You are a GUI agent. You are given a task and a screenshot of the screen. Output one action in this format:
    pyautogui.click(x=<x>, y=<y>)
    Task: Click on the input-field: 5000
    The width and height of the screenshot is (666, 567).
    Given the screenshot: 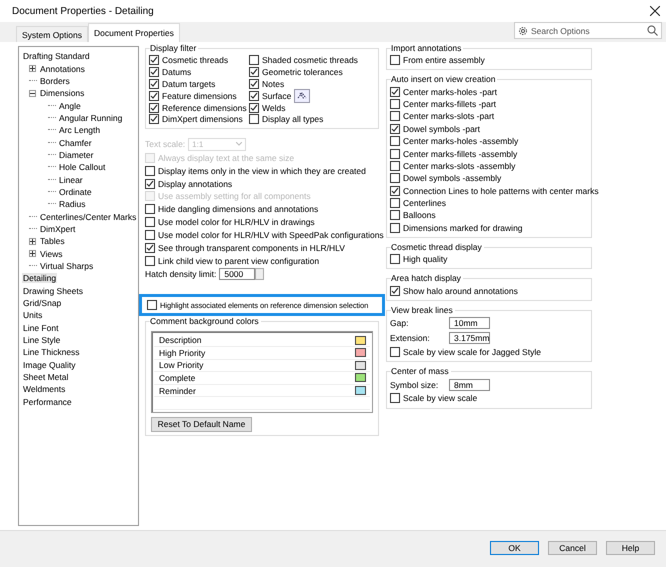 What is the action you would take?
    pyautogui.click(x=237, y=274)
    